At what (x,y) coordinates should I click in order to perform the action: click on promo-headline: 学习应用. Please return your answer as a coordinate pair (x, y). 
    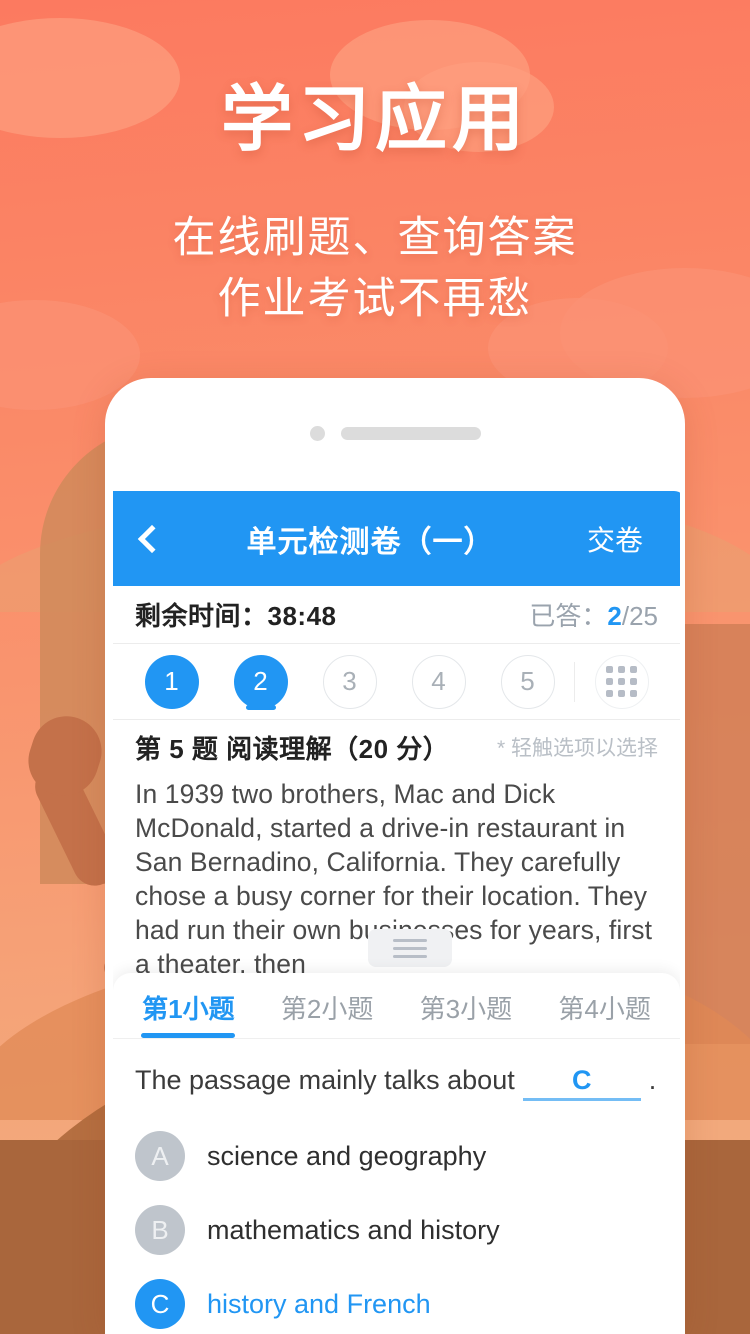
    Looking at the image, I should click on (374, 120).